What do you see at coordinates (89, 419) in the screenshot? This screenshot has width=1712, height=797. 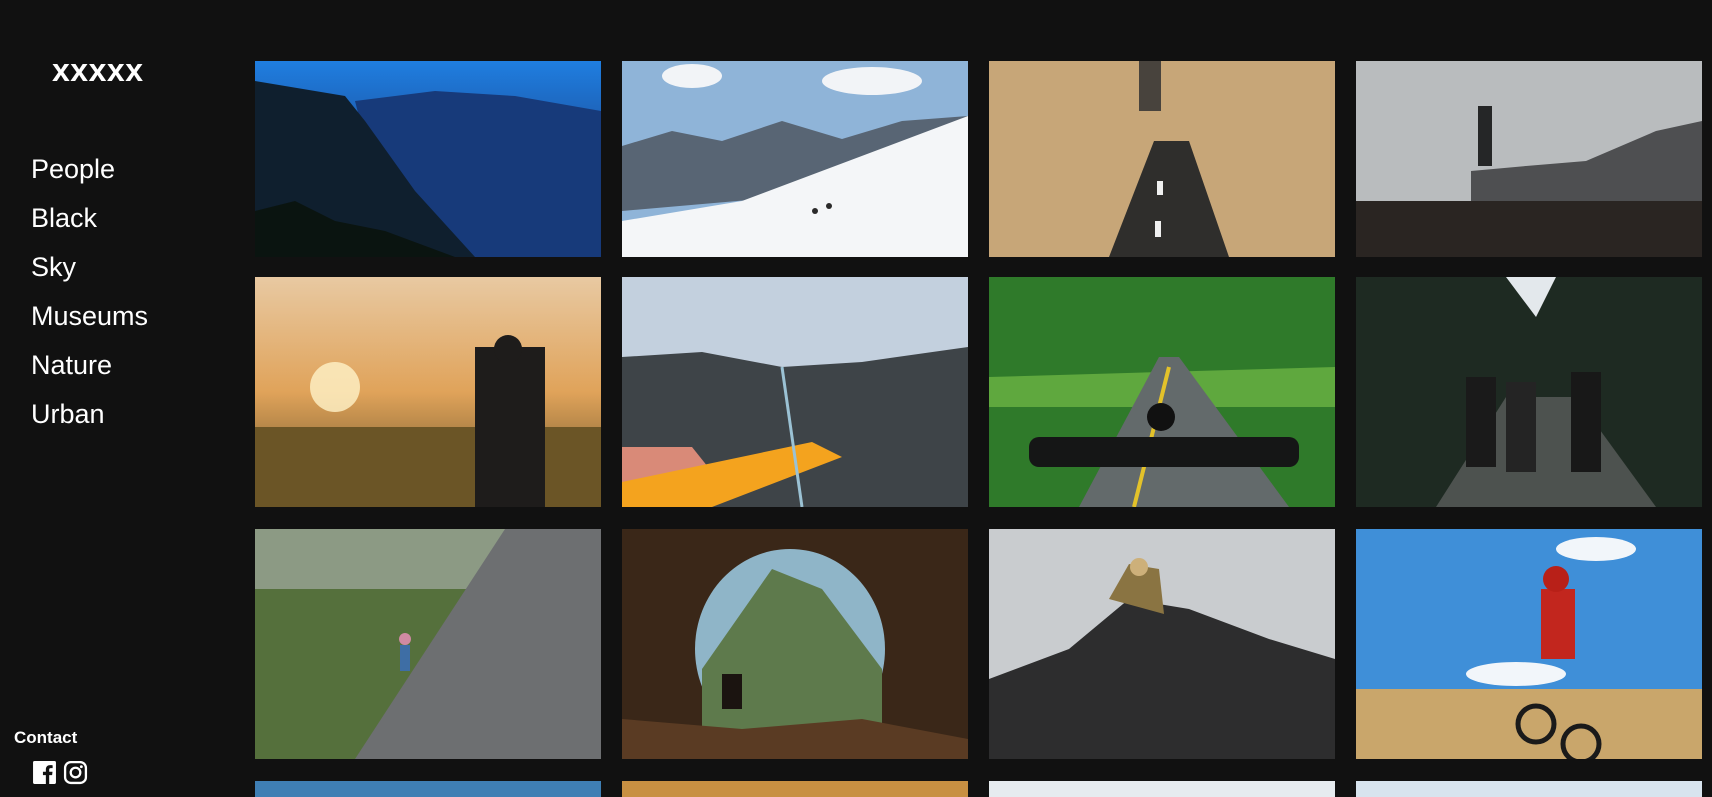 I see `nav-item-urban: Urban` at bounding box center [89, 419].